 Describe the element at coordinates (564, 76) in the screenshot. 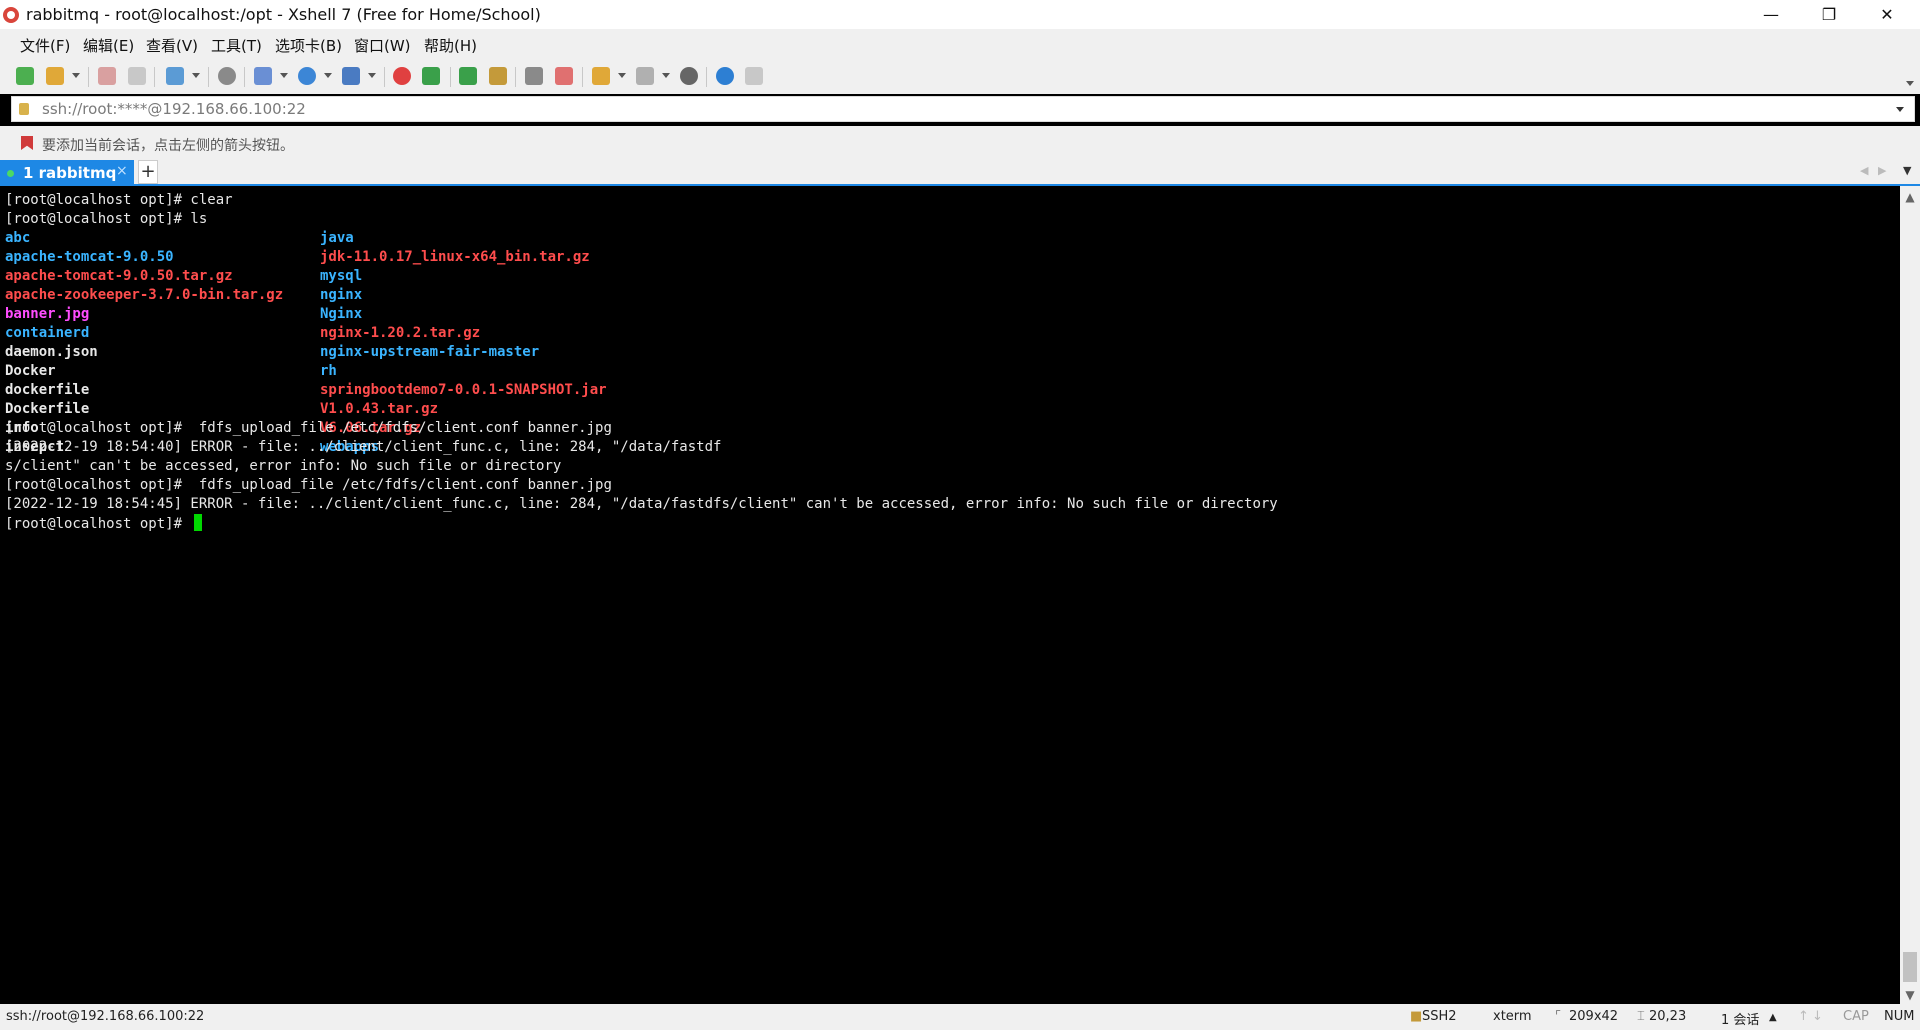

I see `script-icon` at that location.